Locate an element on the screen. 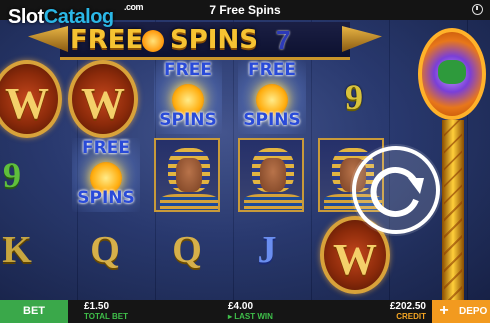 The width and height of the screenshot is (490, 323). last-win: £4.00 ▸ LAST WIN is located at coordinates (250, 312).